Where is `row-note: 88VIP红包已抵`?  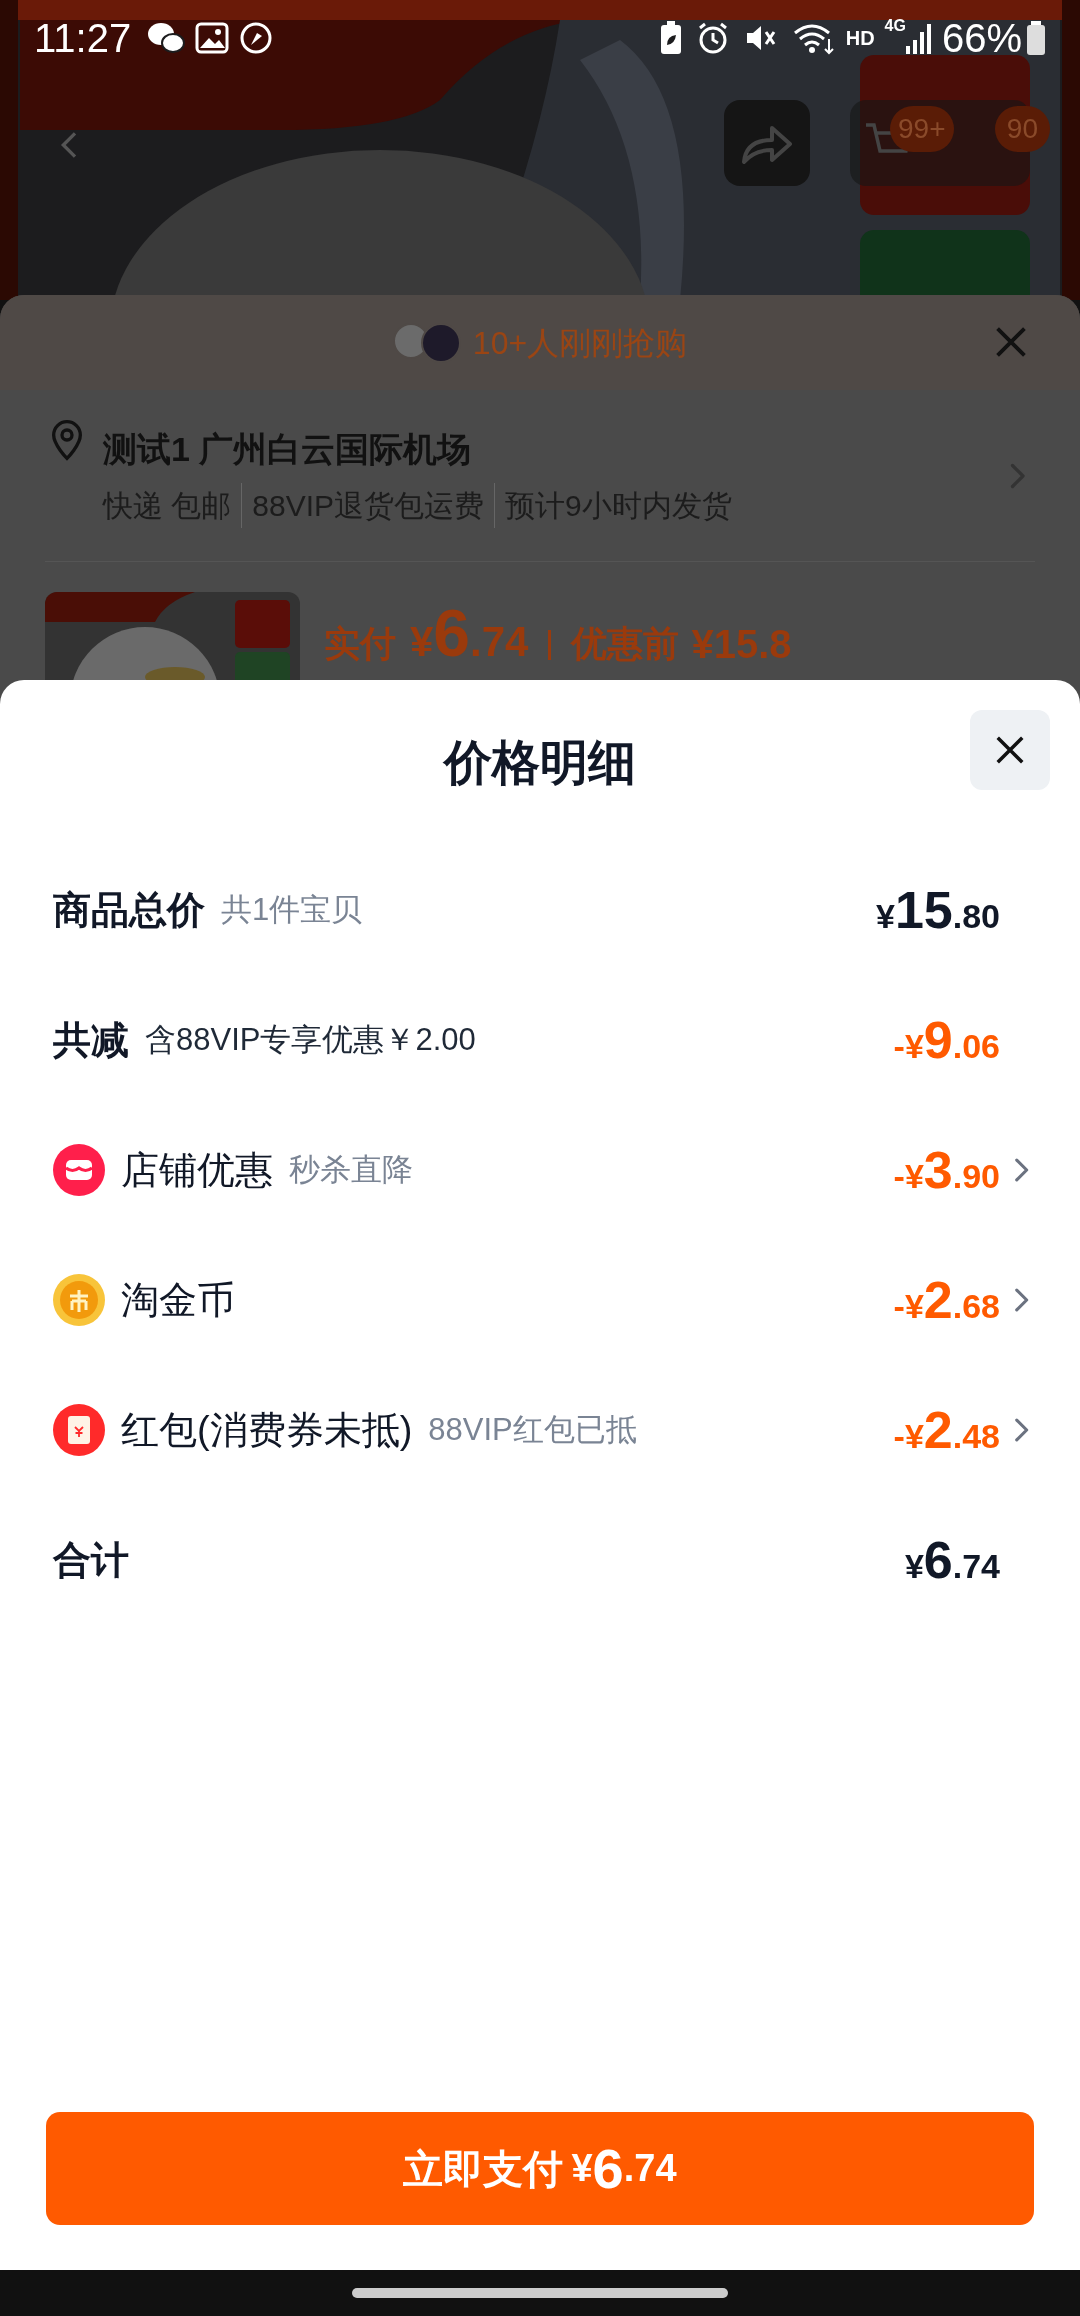 row-note: 88VIP红包已抵 is located at coordinates (532, 1429).